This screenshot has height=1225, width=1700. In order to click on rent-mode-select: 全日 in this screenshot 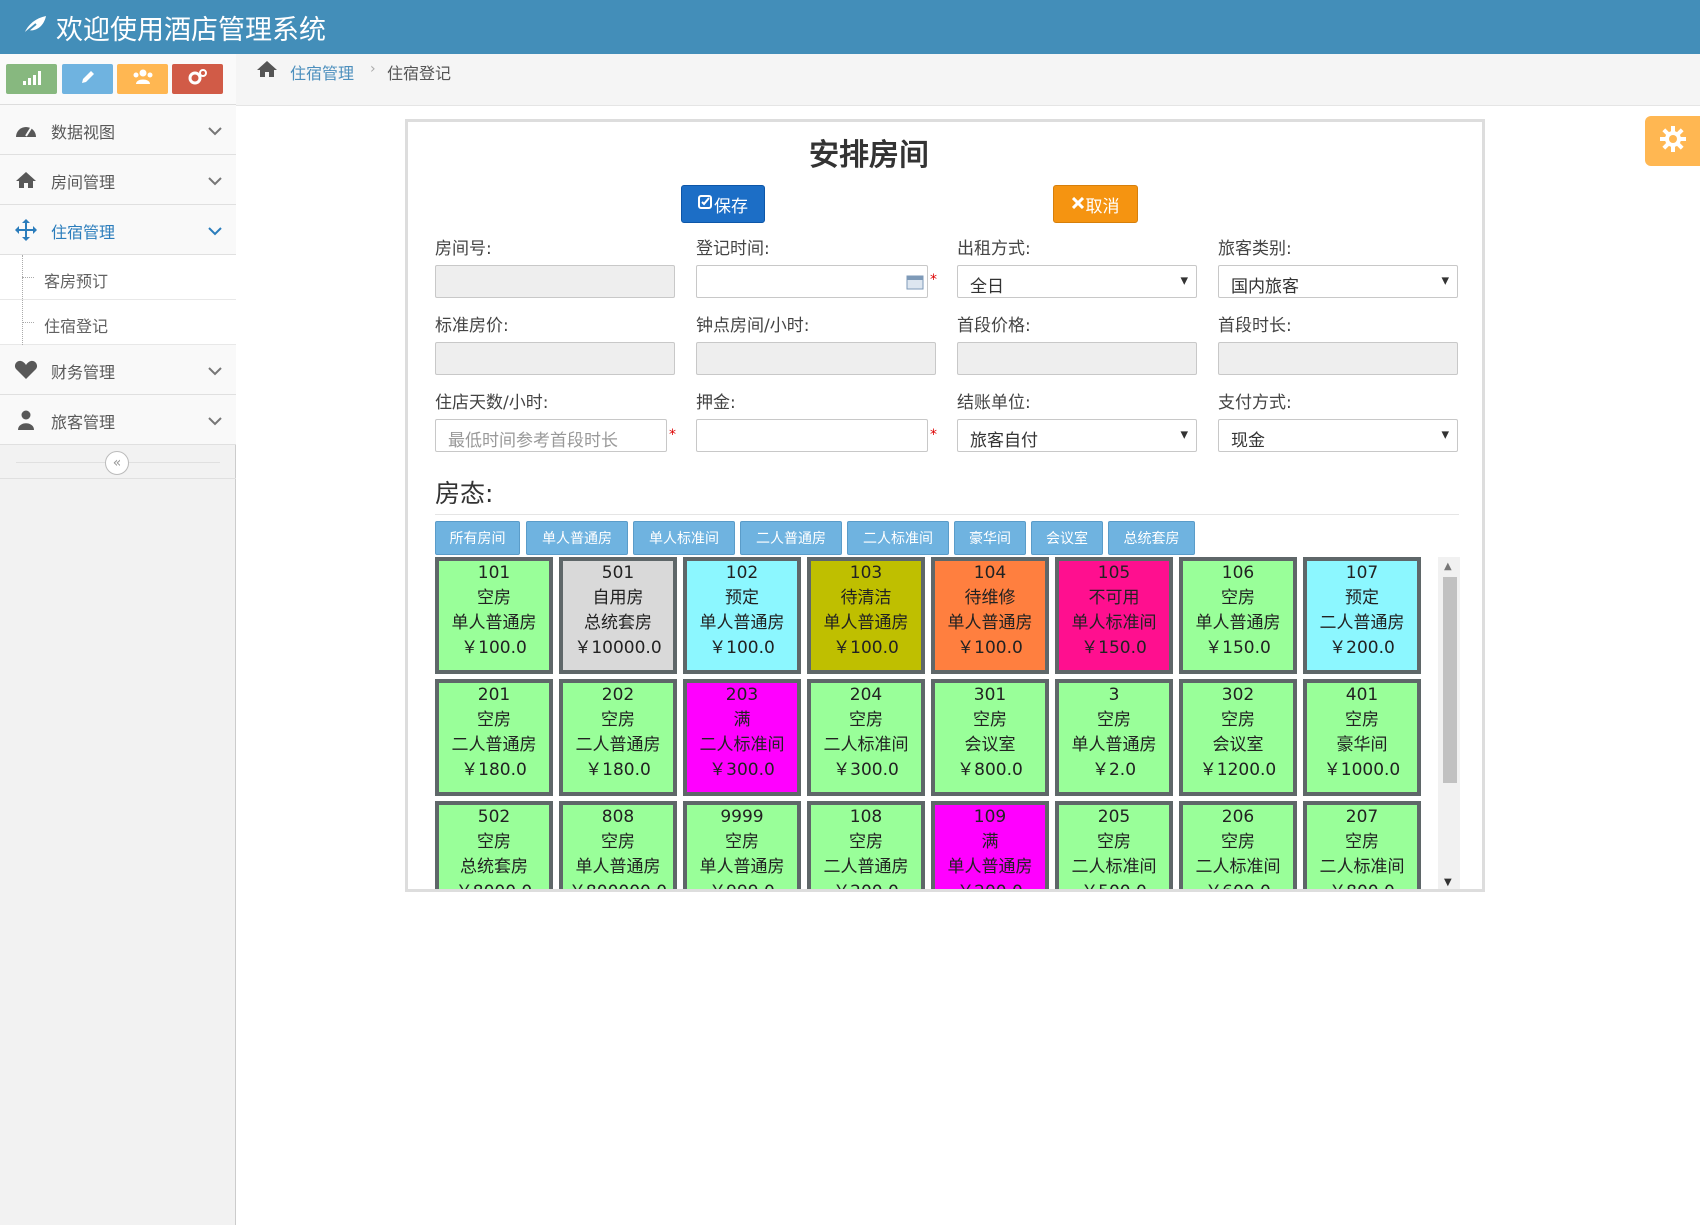, I will do `click(1077, 281)`.